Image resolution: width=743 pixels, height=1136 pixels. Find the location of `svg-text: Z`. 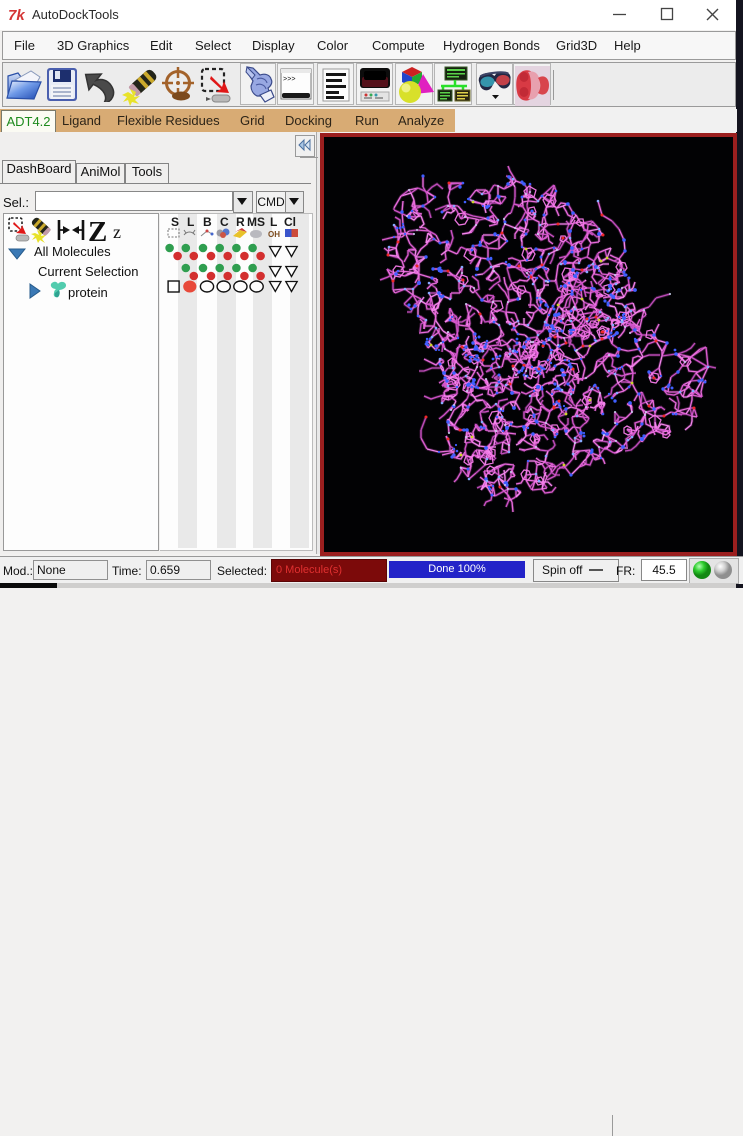

svg-text: Z is located at coordinates (97, 230).